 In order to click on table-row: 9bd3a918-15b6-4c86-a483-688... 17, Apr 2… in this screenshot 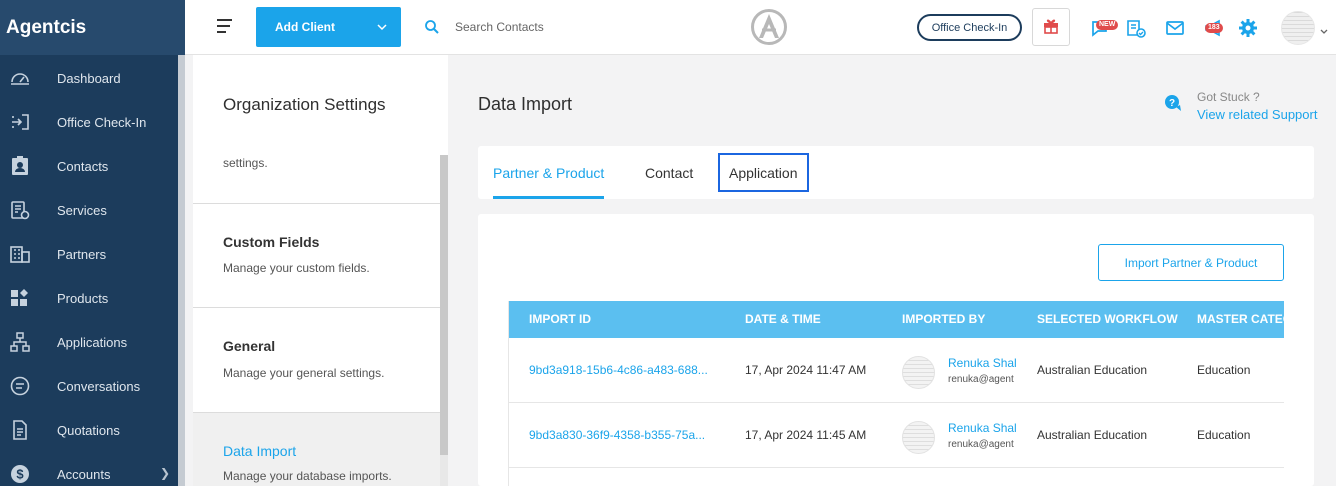, I will do `click(896, 370)`.